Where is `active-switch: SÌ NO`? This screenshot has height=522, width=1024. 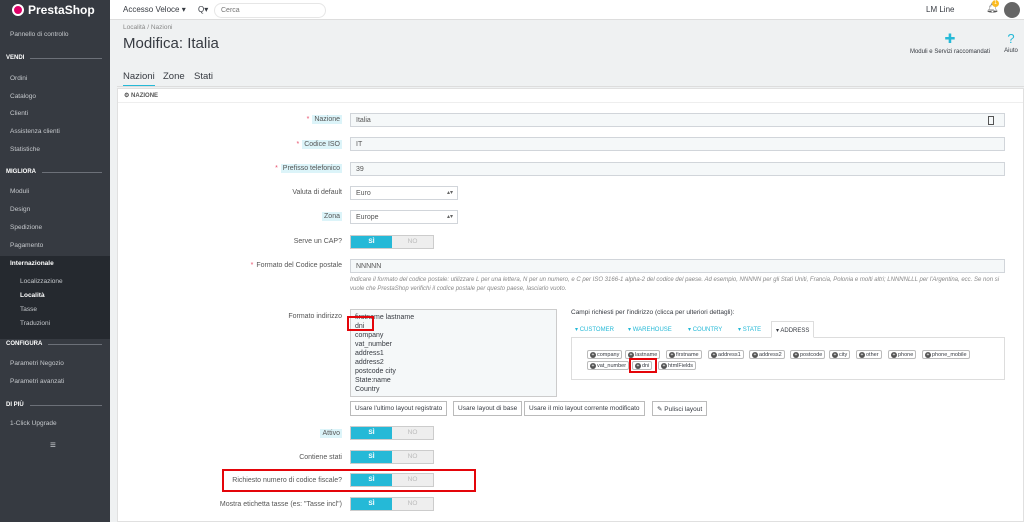 active-switch: SÌ NO is located at coordinates (392, 433).